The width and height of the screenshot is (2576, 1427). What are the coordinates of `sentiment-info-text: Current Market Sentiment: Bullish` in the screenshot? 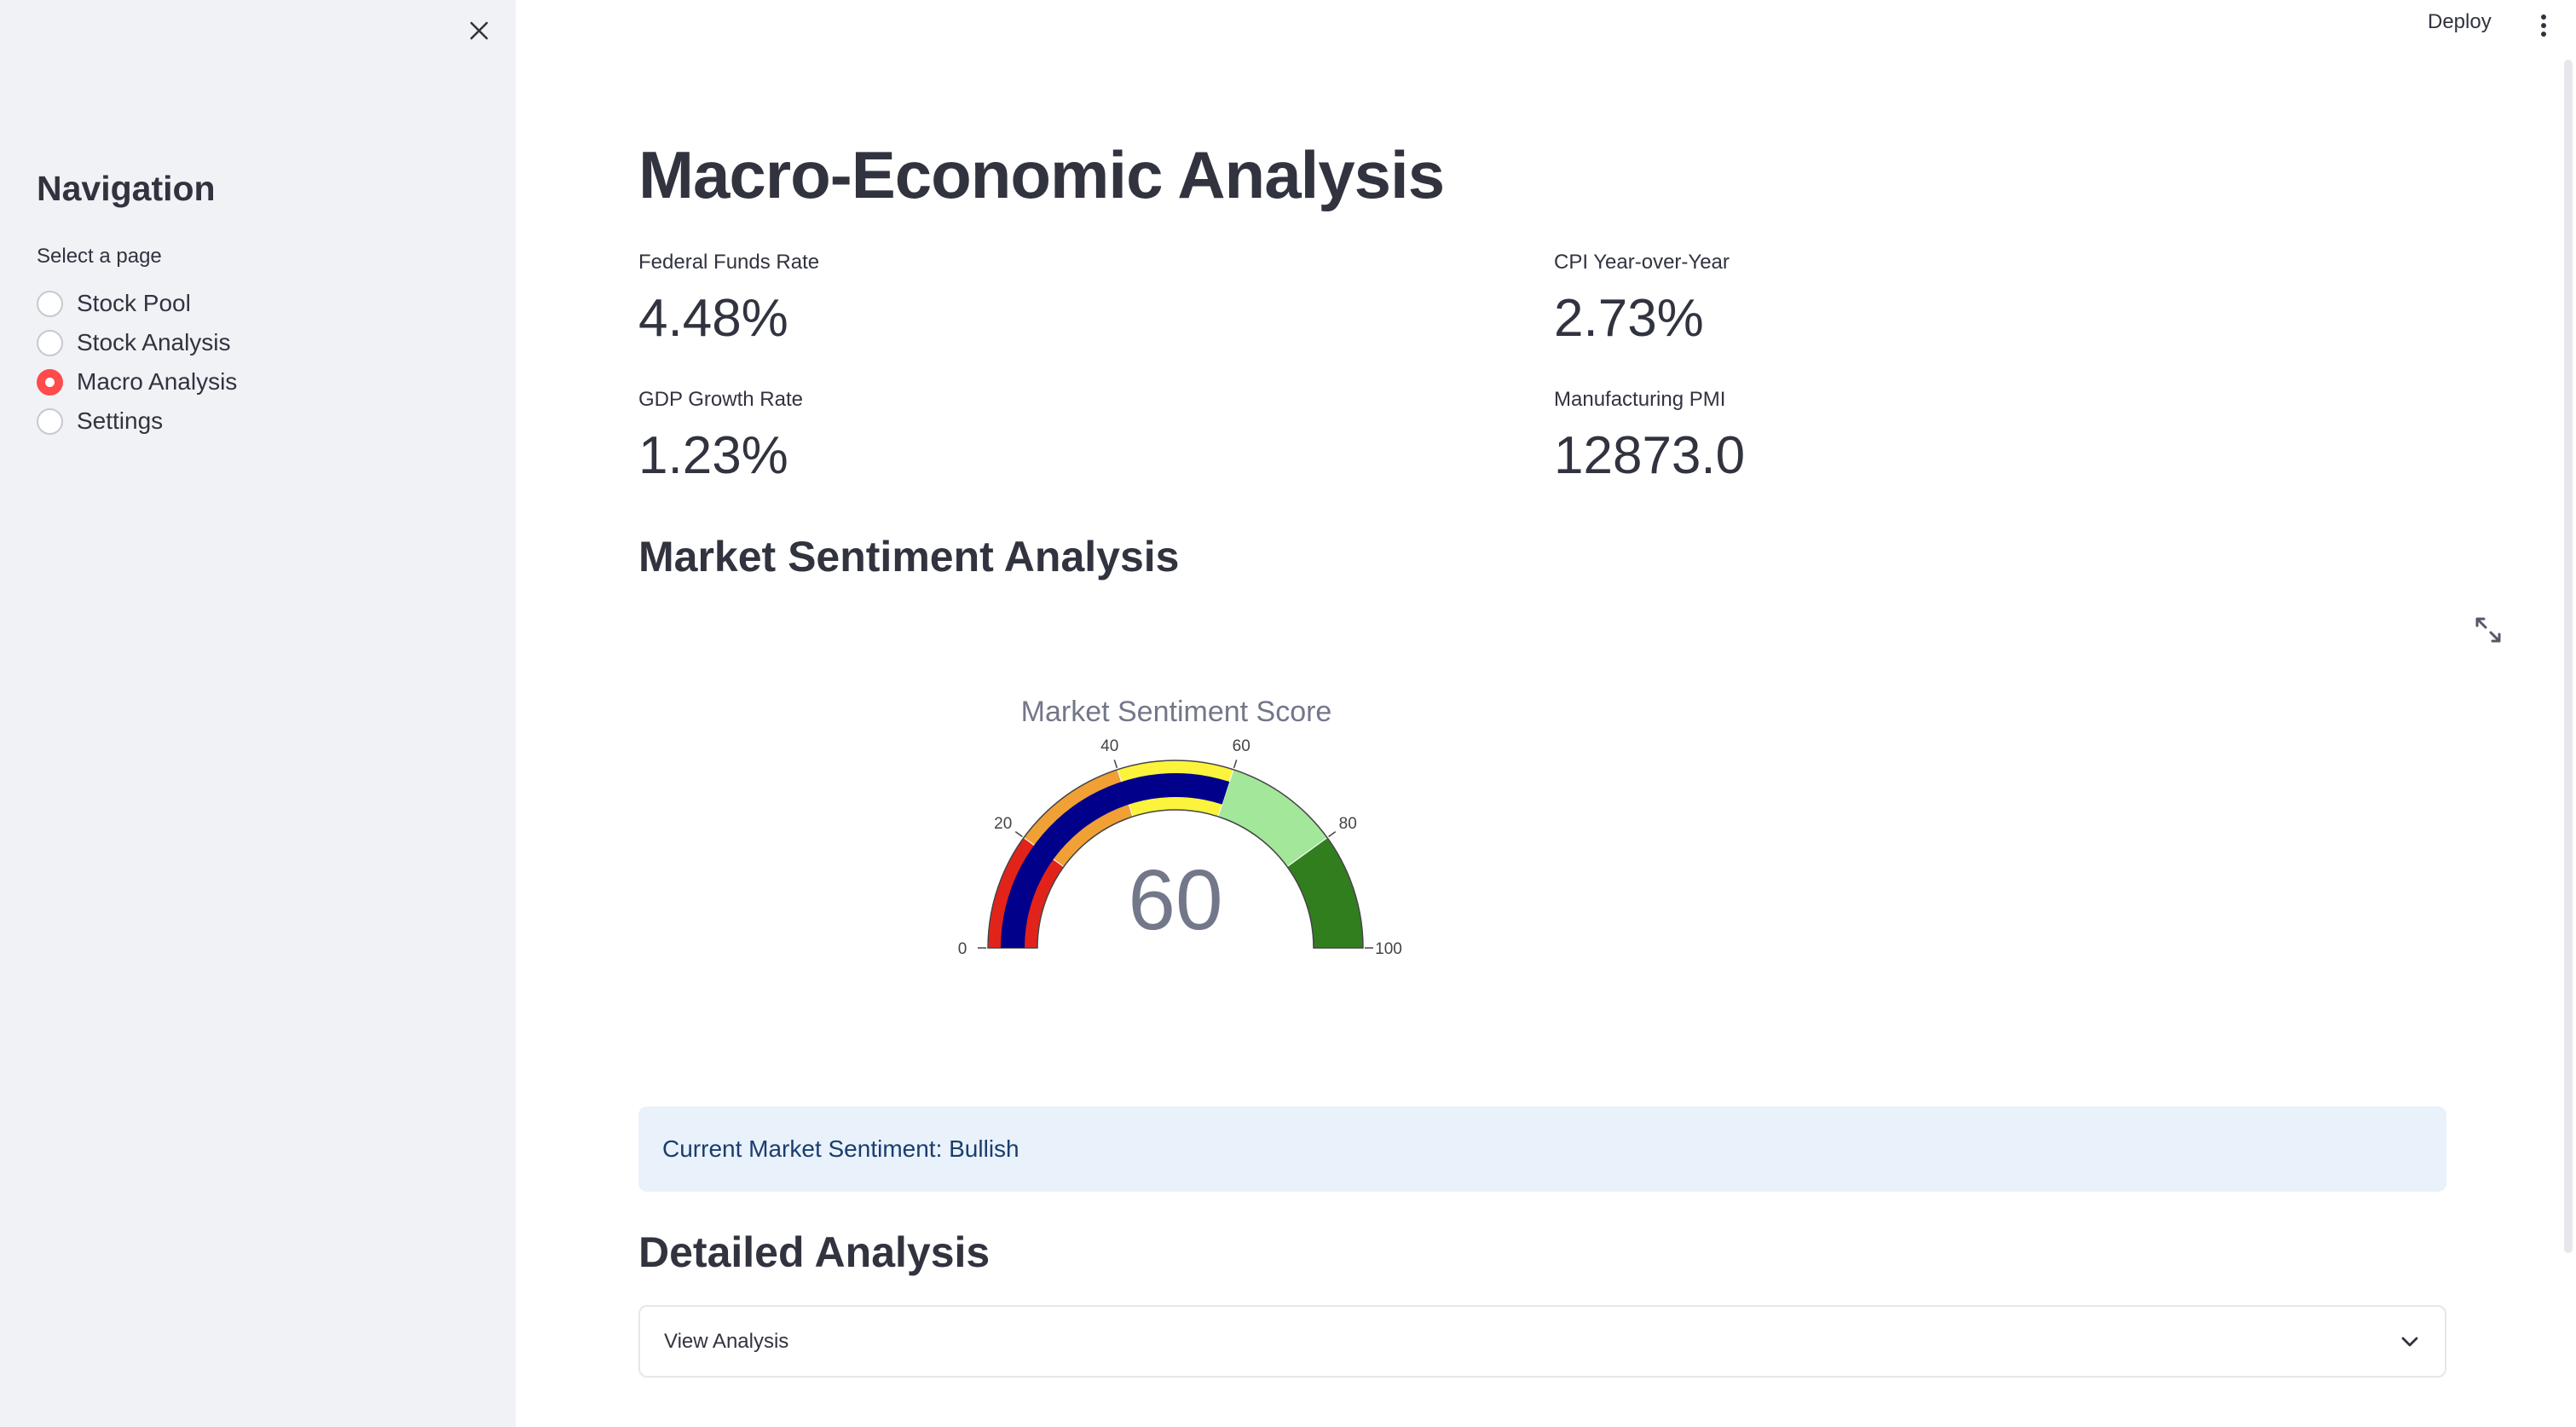 It's located at (840, 1148).